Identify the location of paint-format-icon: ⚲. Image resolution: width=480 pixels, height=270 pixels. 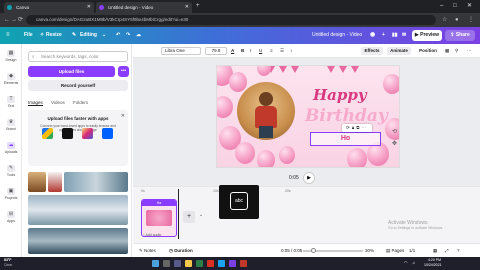
(456, 51).